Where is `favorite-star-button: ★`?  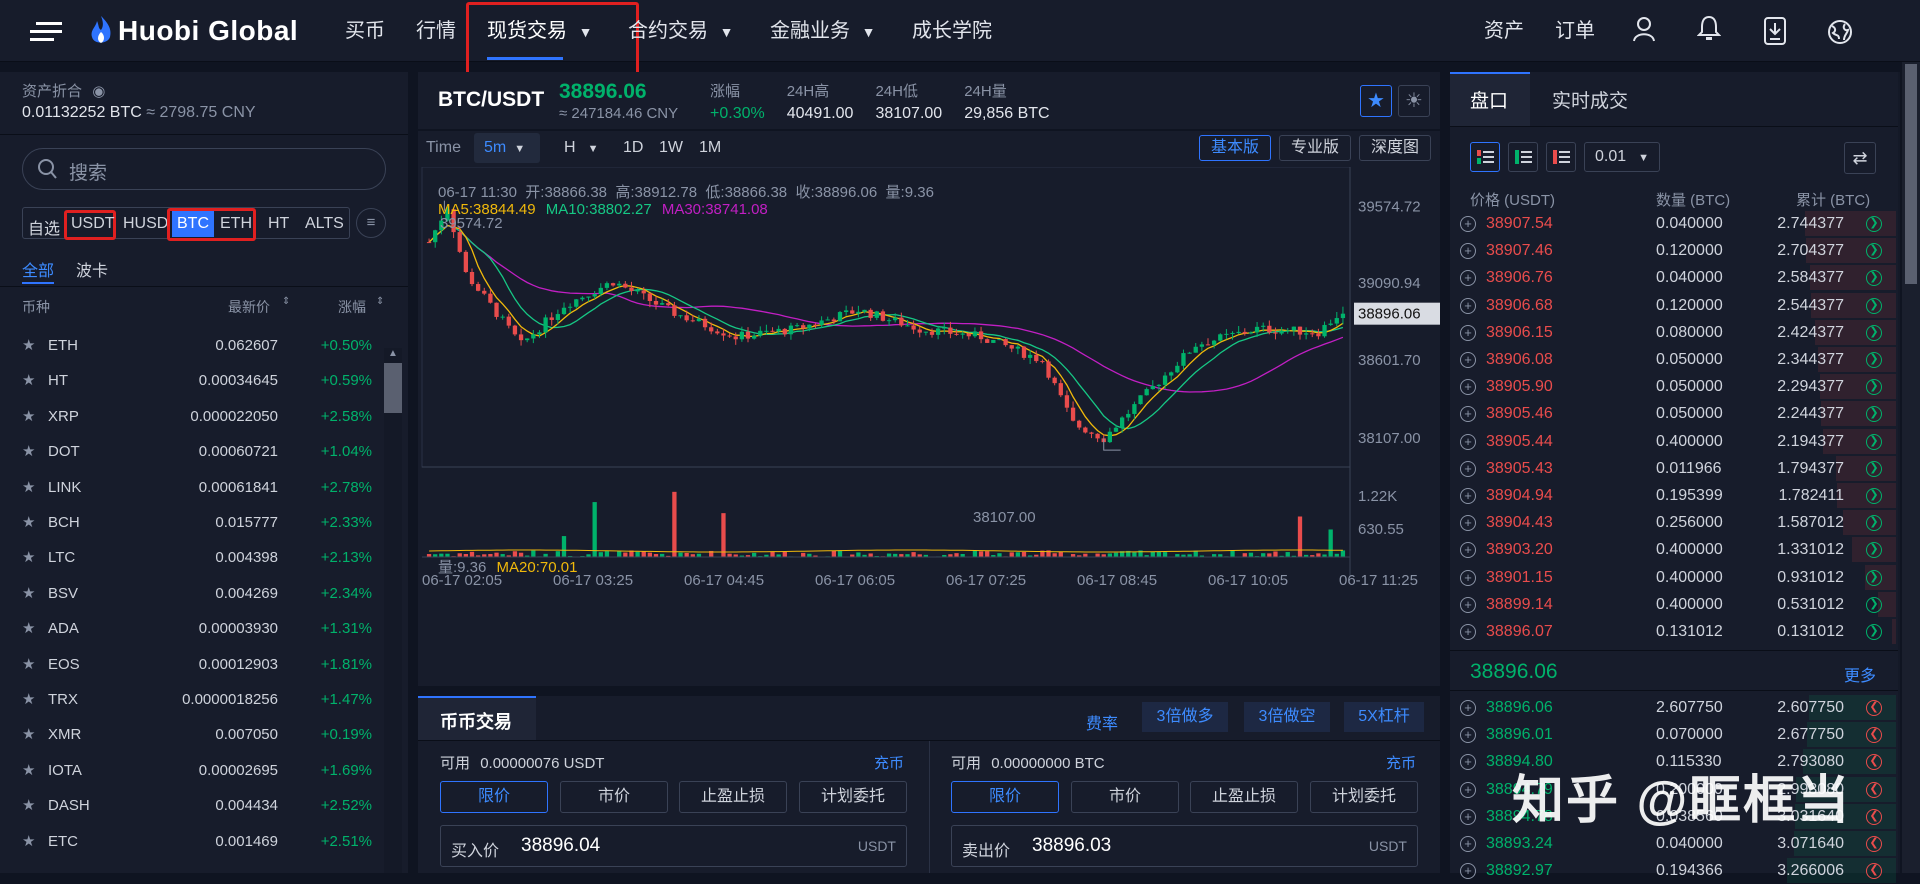
favorite-star-button: ★ is located at coordinates (1376, 101).